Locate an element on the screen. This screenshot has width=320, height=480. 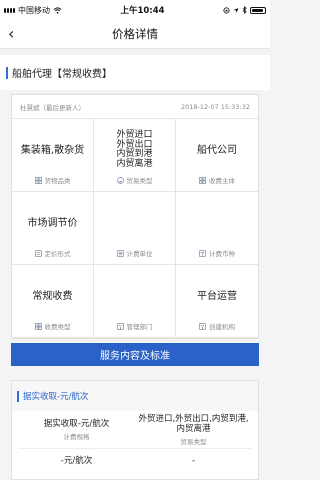
trade-type-label: 贸易类型 is located at coordinates (193, 441).